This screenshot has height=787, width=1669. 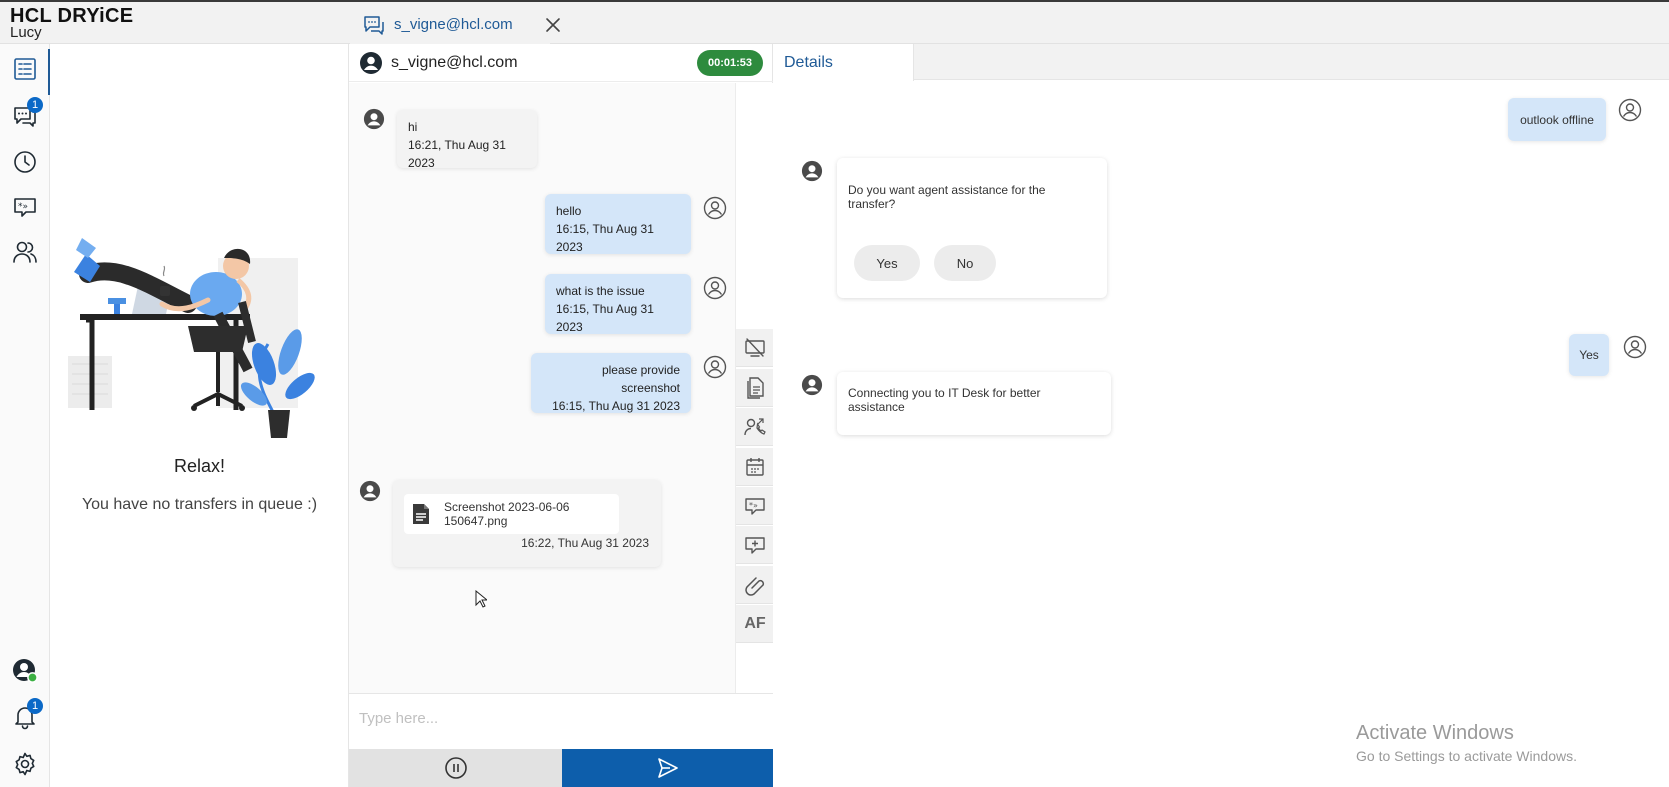 I want to click on chat-header: s_vigne@hcl.com 00:01:53, so click(x=561, y=63).